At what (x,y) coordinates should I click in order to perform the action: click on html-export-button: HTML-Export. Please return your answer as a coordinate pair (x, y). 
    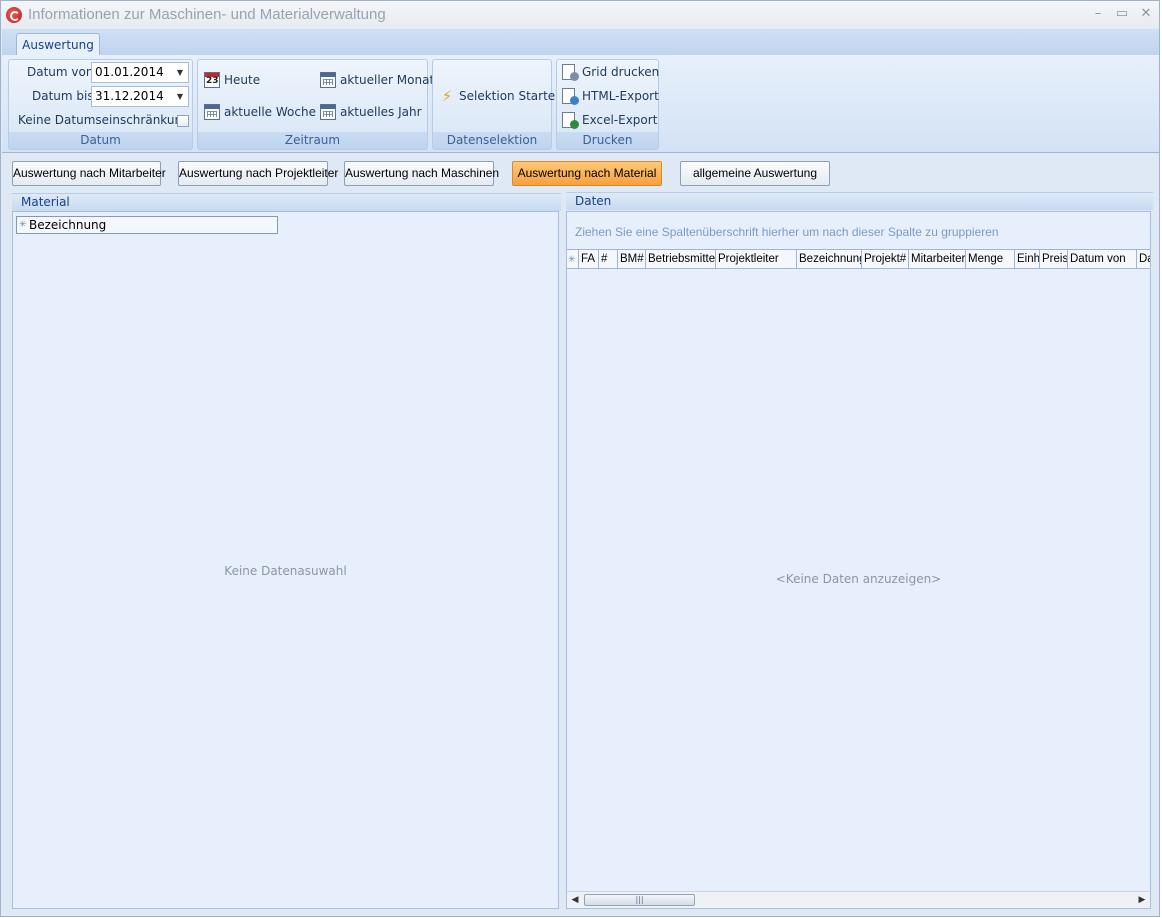
    Looking at the image, I should click on (610, 96).